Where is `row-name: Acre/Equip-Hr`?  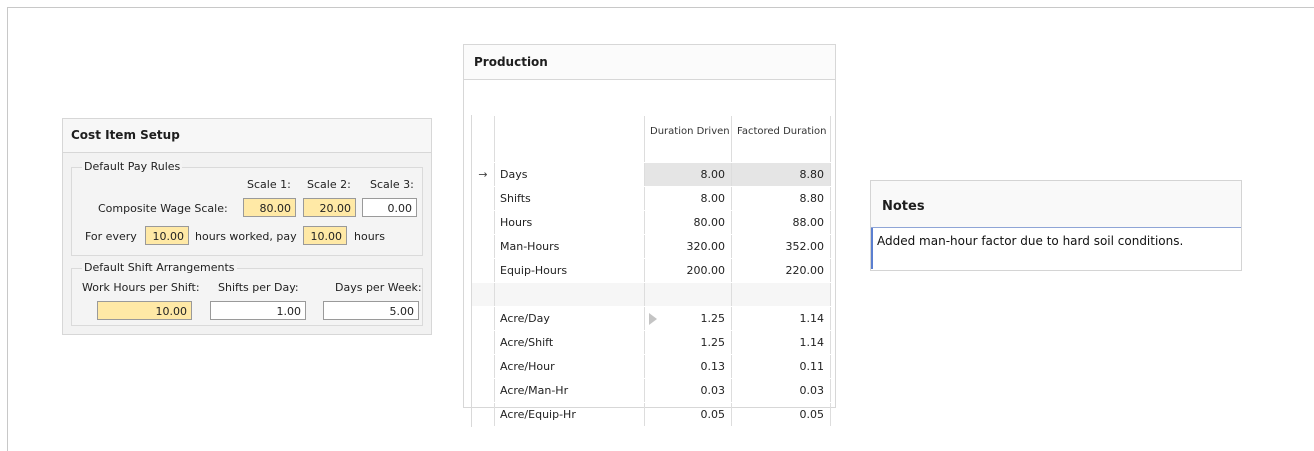
row-name: Acre/Equip-Hr is located at coordinates (570, 414).